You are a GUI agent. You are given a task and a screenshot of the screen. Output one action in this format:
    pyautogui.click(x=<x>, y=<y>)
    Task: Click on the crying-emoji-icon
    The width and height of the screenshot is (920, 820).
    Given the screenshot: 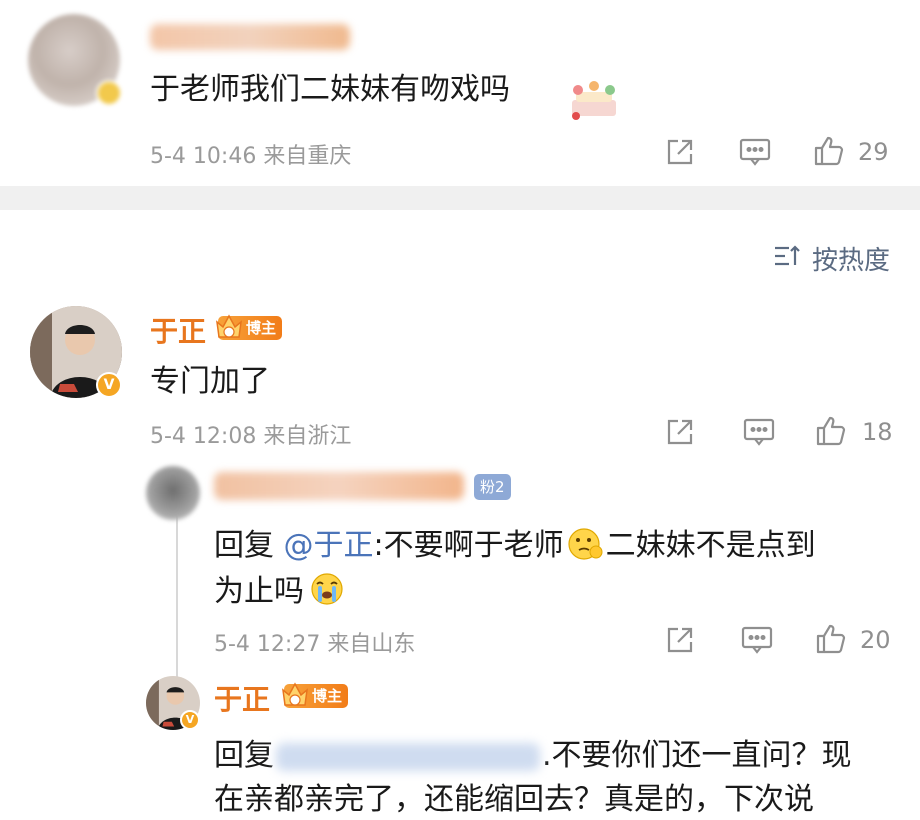 What is the action you would take?
    pyautogui.click(x=327, y=589)
    